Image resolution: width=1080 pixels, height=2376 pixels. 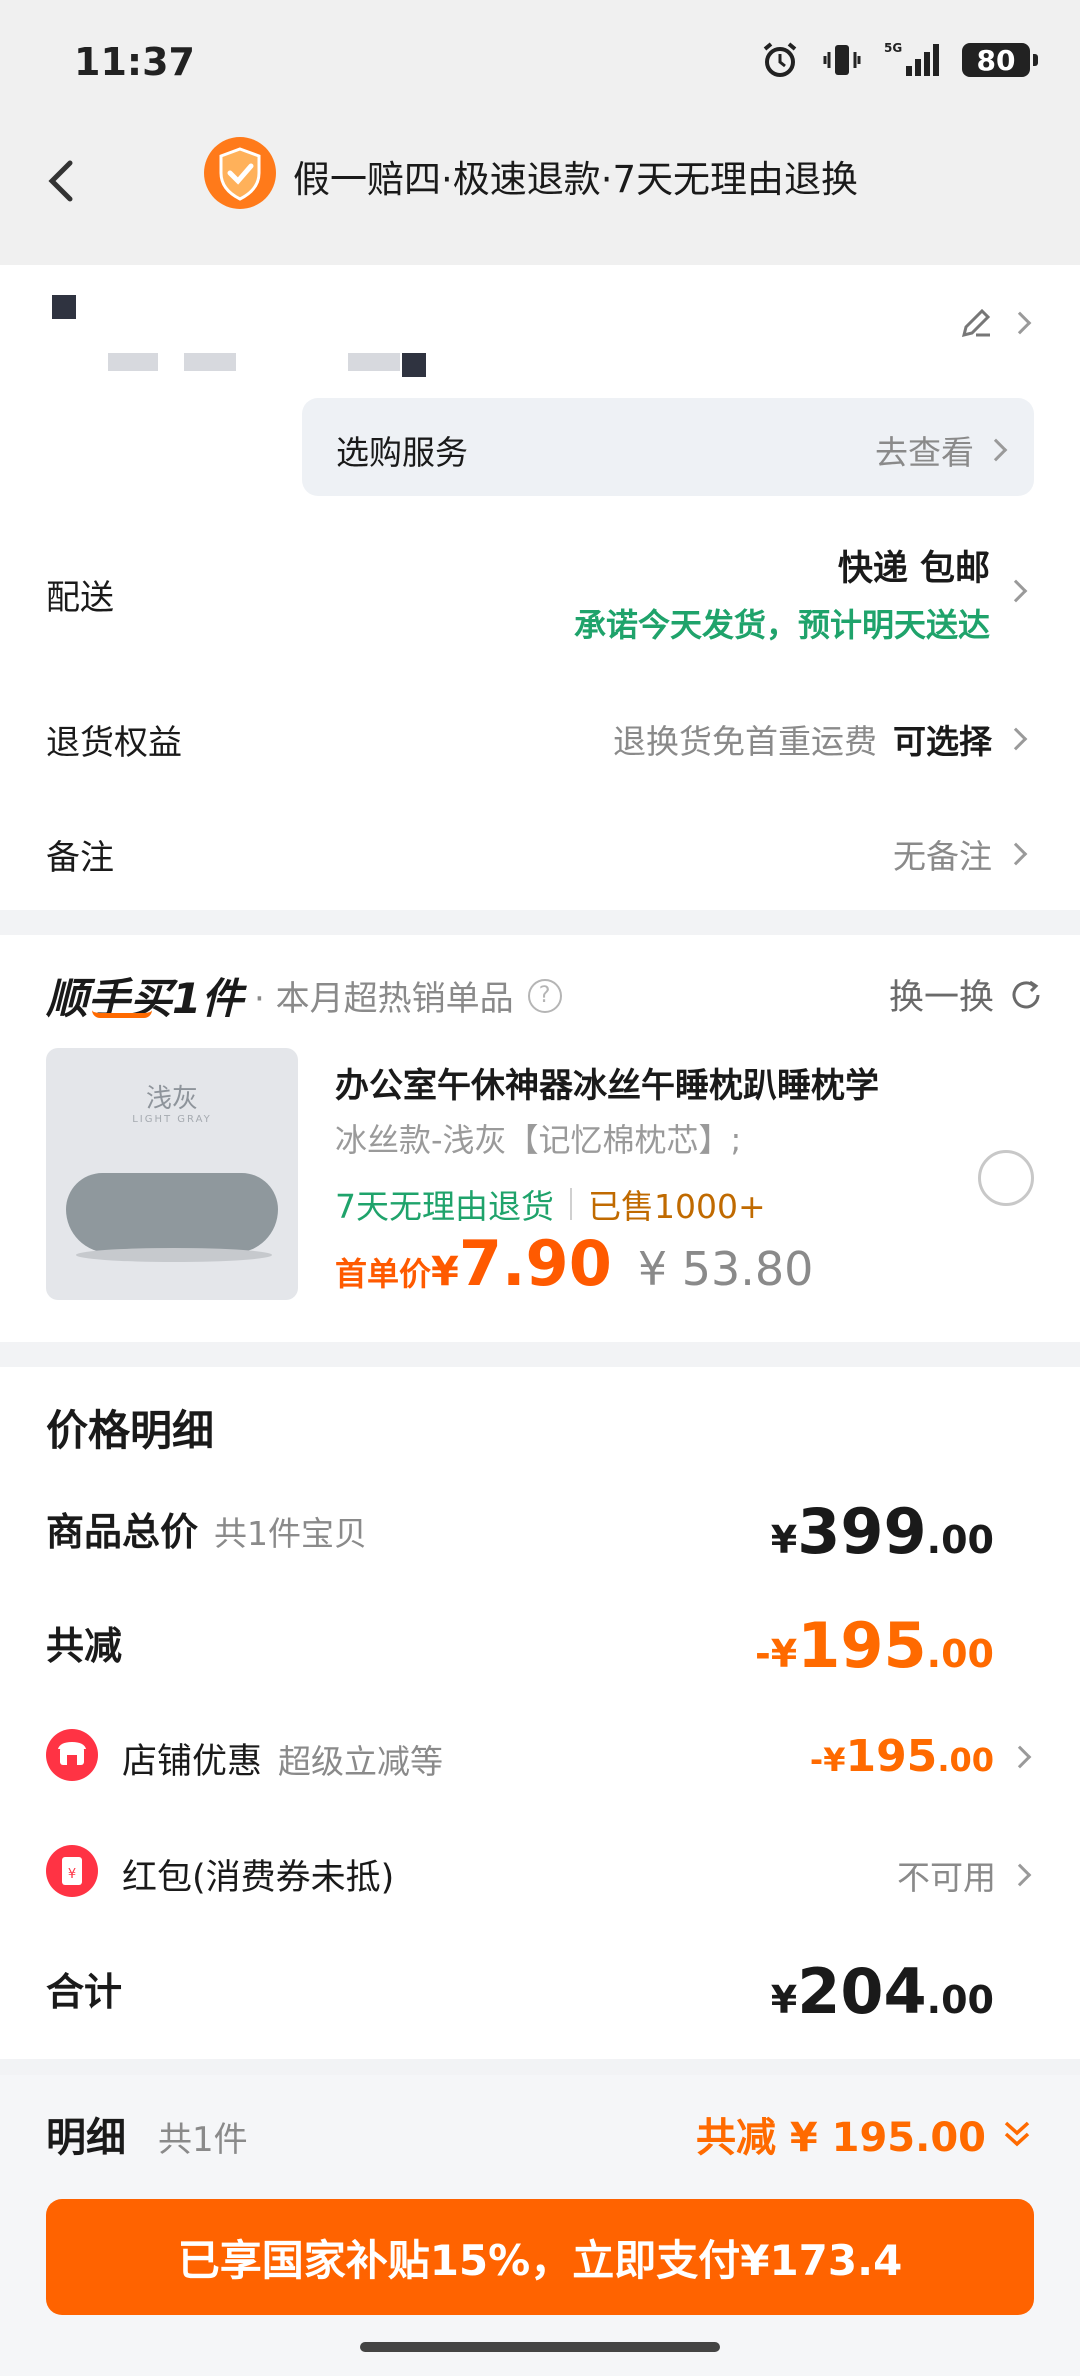 What do you see at coordinates (172, 1119) in the screenshot?
I see `product-image-sublabel: LIGHT GRAY` at bounding box center [172, 1119].